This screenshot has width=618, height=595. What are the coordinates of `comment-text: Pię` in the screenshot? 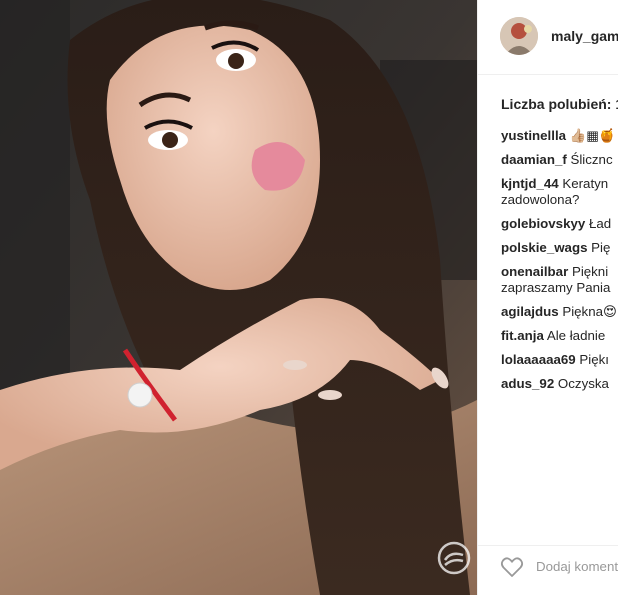 It's located at (599, 247).